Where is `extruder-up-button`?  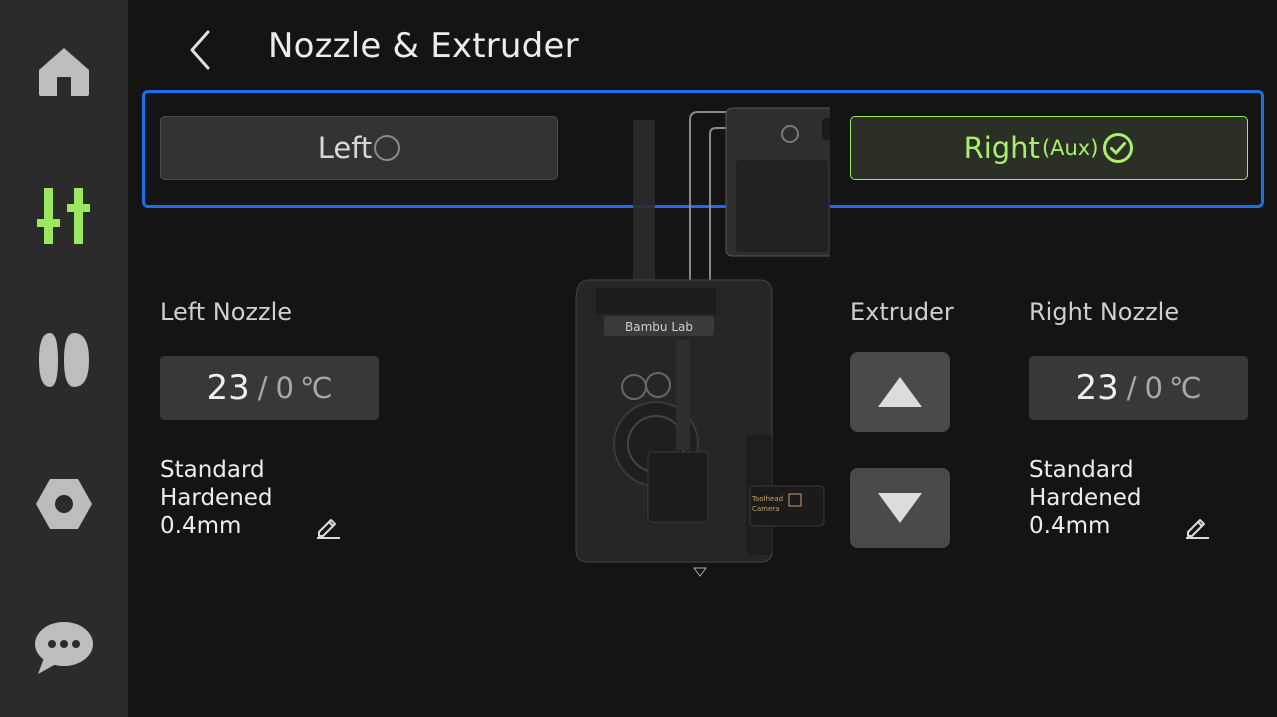 extruder-up-button is located at coordinates (900, 392).